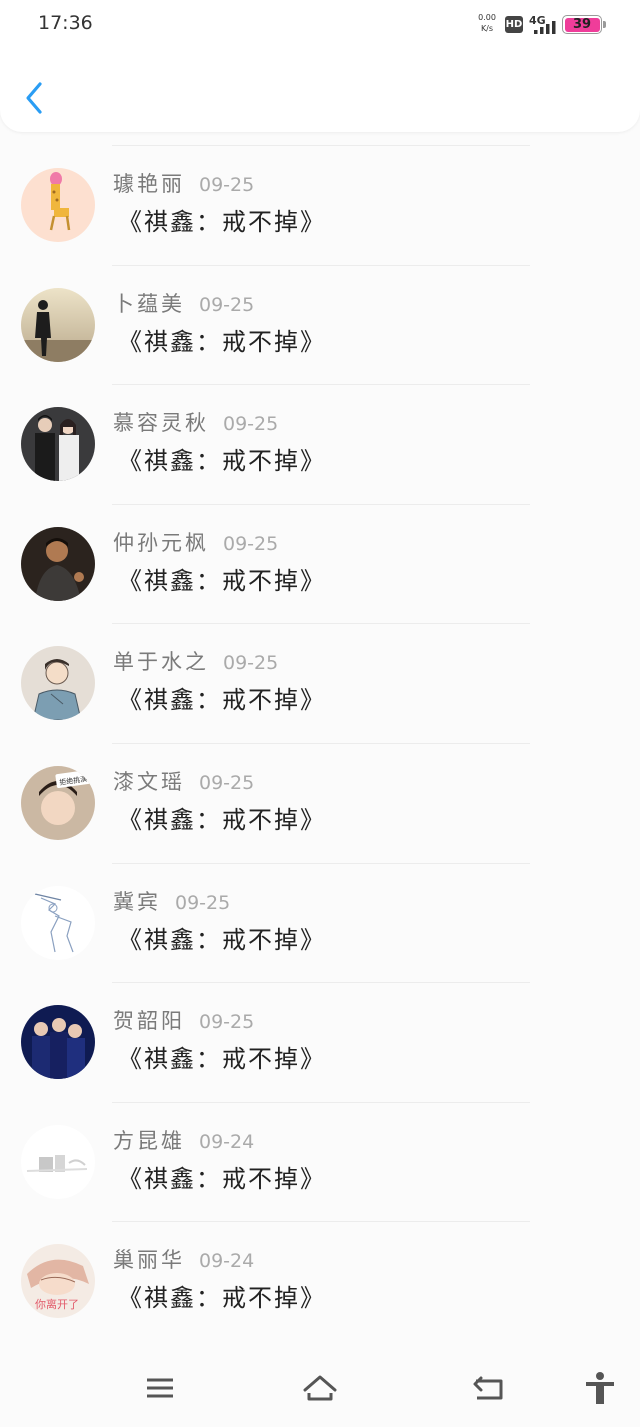 This screenshot has width=640, height=1427. I want to click on user-name: 漆文瑶, so click(149, 781).